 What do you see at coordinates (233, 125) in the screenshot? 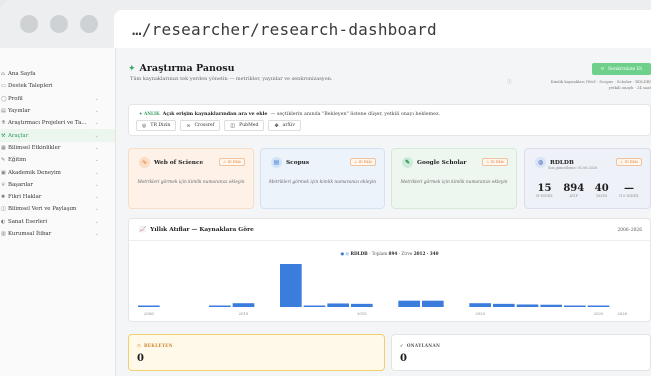
I see `book-open-icon: ◫` at bounding box center [233, 125].